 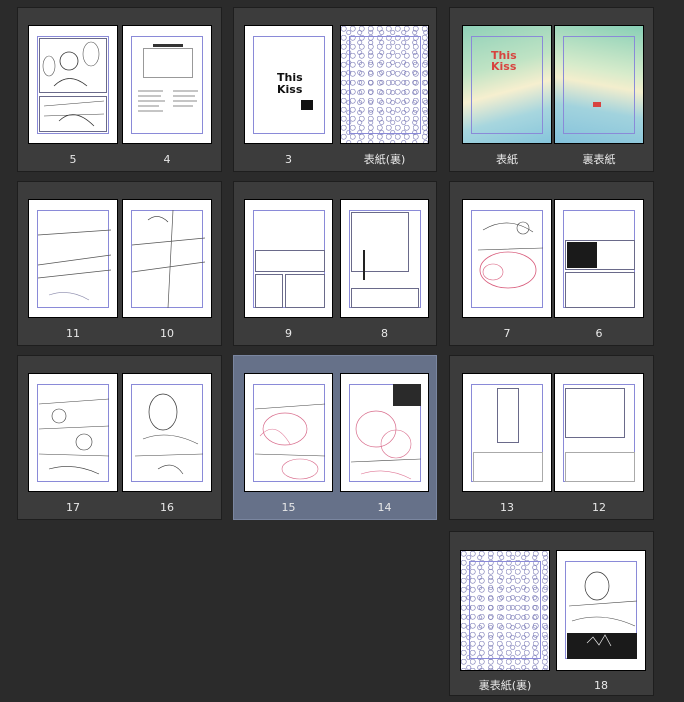 I want to click on spread-9-8: 9 8, so click(x=335, y=263).